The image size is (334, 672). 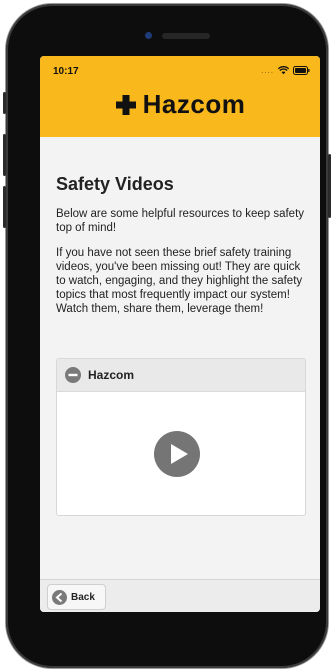 What do you see at coordinates (181, 375) in the screenshot?
I see `accordion-header: Hazcom` at bounding box center [181, 375].